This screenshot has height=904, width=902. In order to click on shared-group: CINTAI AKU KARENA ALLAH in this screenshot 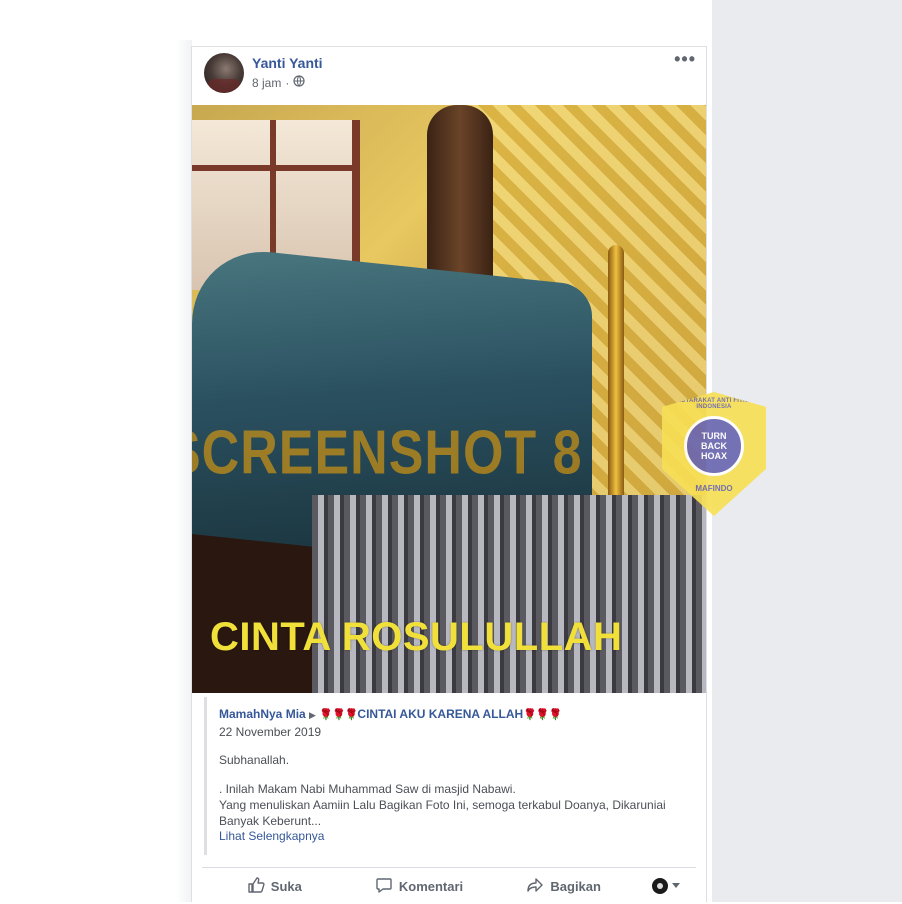, I will do `click(440, 714)`.